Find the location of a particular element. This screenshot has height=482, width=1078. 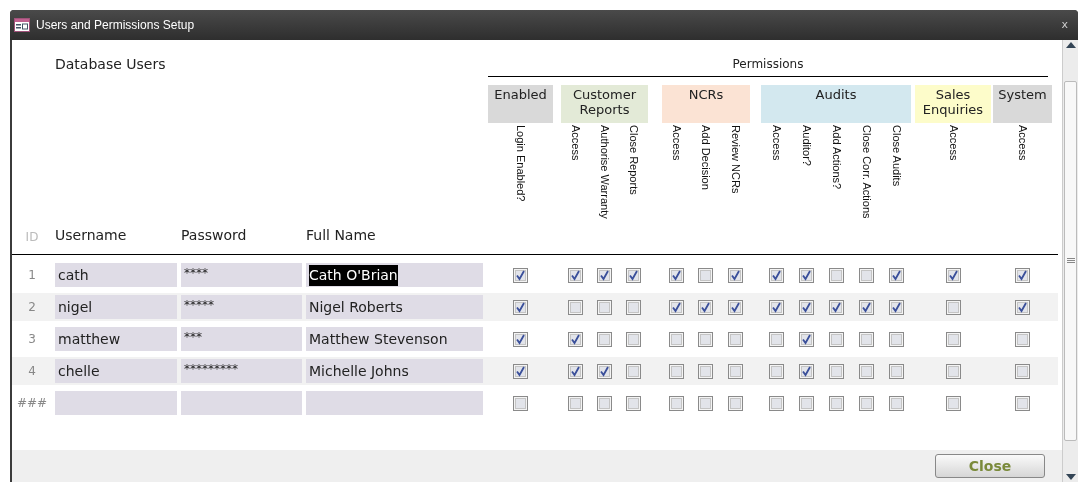

username-field: nigel is located at coordinates (116, 307).